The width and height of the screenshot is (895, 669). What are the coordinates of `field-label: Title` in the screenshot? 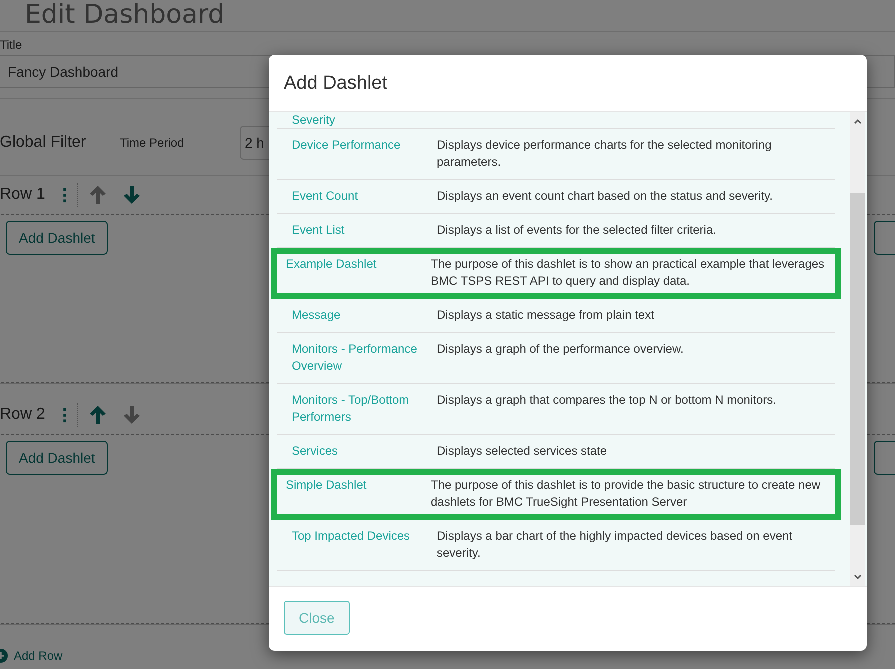 It's located at (12, 45).